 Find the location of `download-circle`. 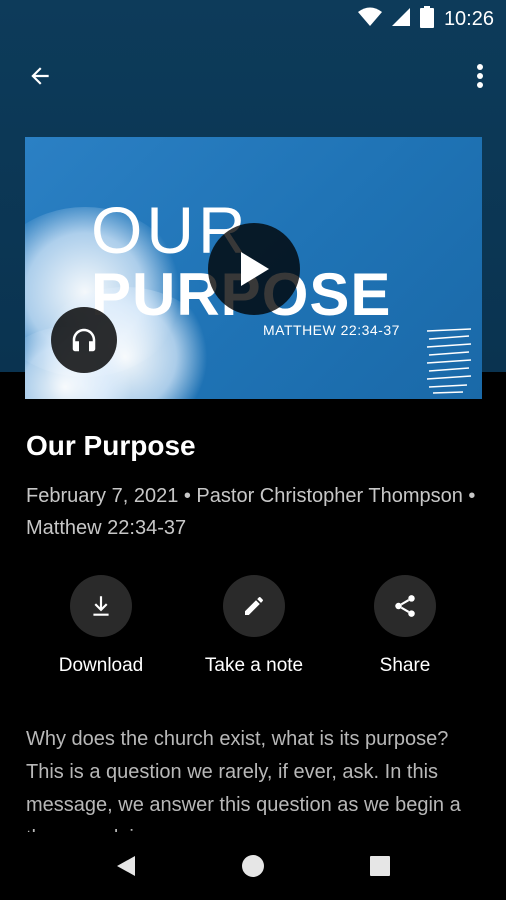

download-circle is located at coordinates (101, 606).